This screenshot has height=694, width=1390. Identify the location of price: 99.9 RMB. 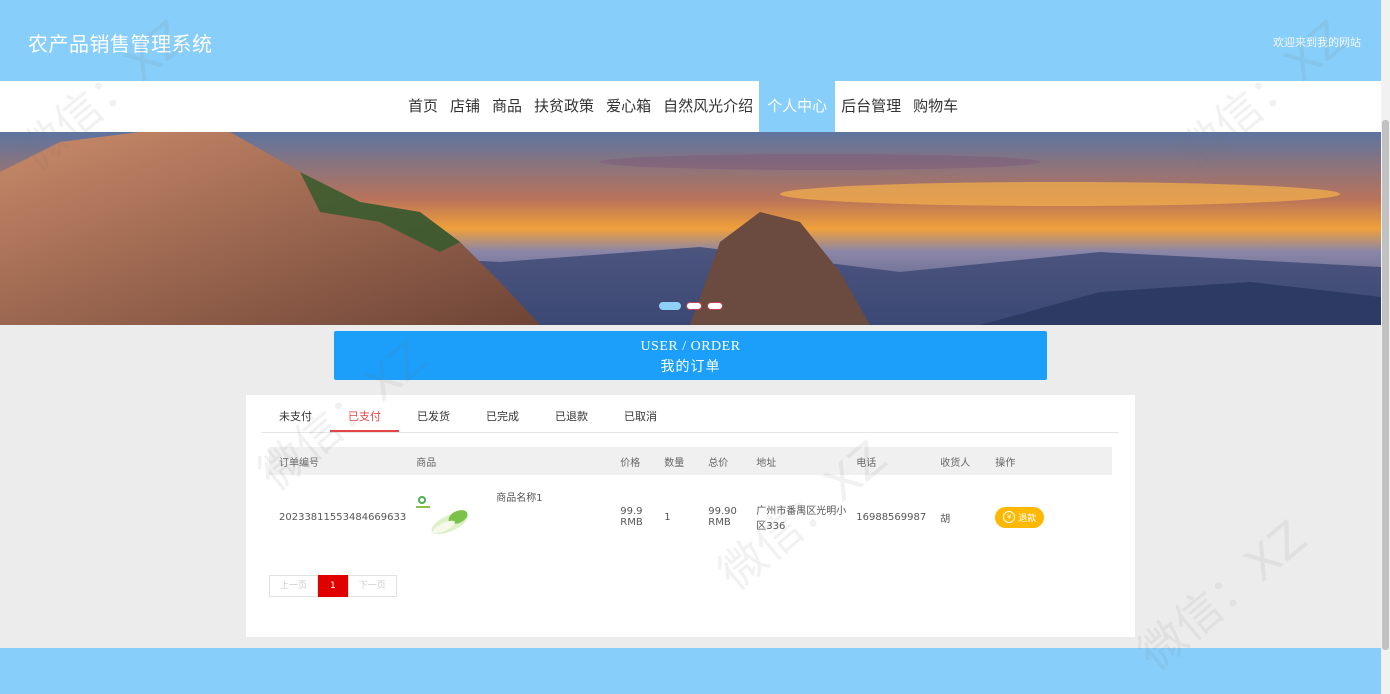
(631, 517).